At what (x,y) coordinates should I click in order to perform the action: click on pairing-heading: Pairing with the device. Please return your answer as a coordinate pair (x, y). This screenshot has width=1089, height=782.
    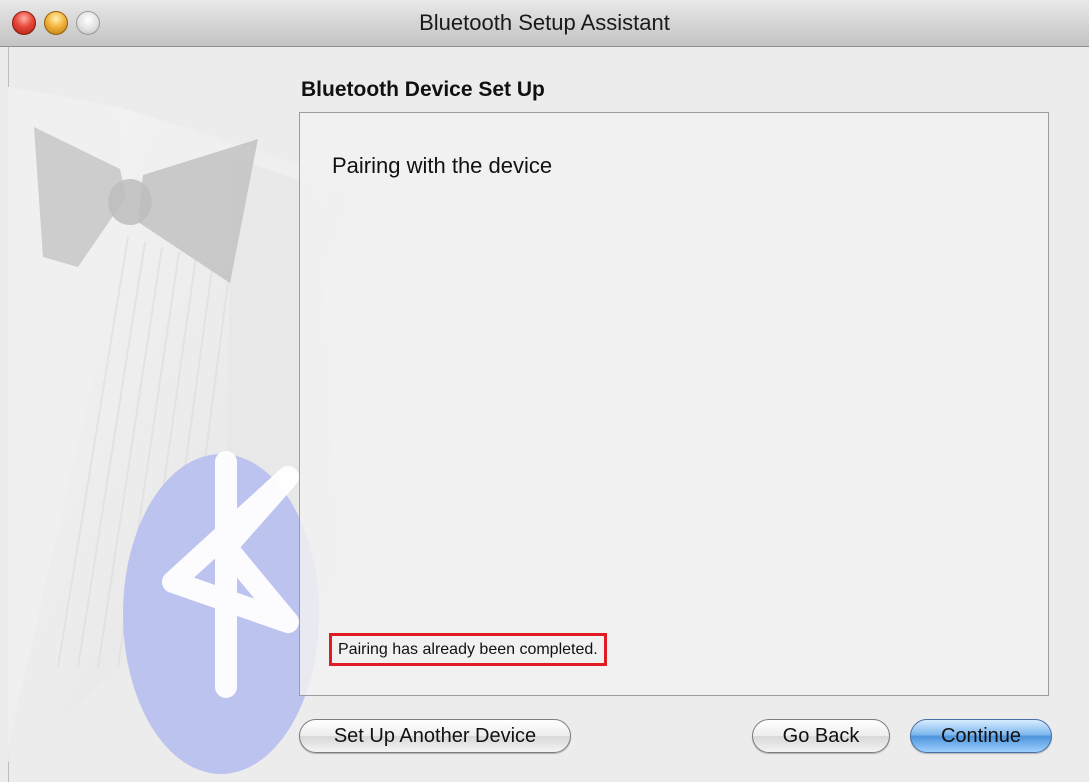
    Looking at the image, I should click on (442, 165).